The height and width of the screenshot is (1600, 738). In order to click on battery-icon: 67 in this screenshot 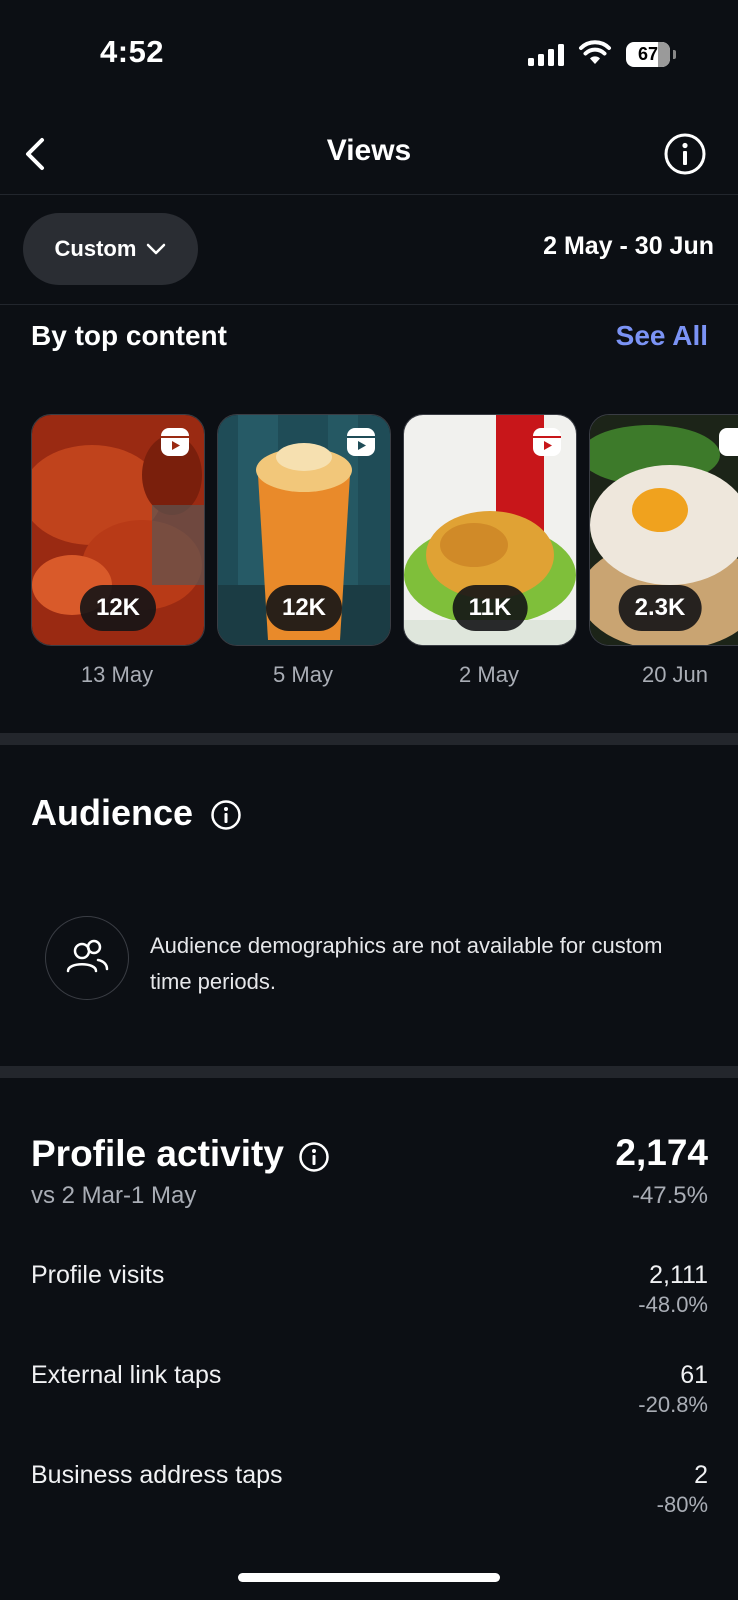, I will do `click(651, 54)`.